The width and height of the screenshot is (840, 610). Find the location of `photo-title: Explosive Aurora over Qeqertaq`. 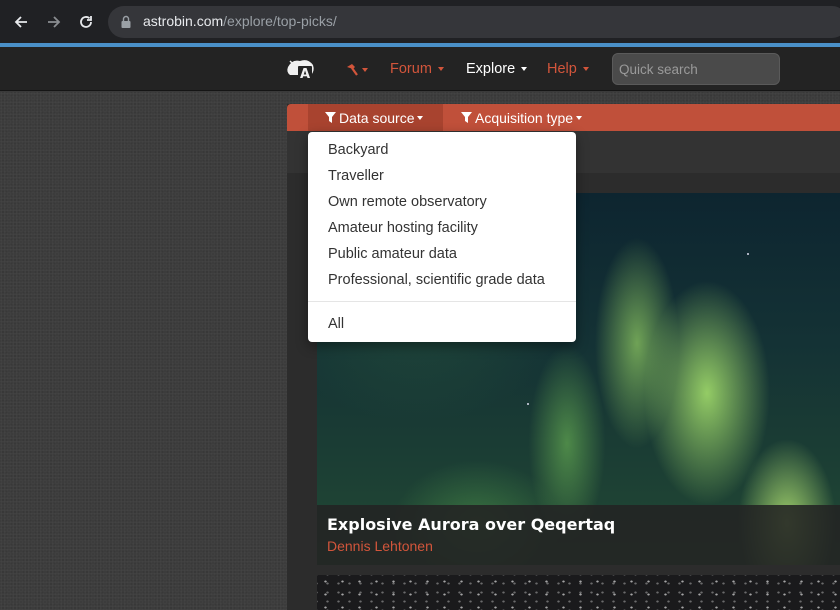

photo-title: Explosive Aurora over Qeqertaq is located at coordinates (471, 524).